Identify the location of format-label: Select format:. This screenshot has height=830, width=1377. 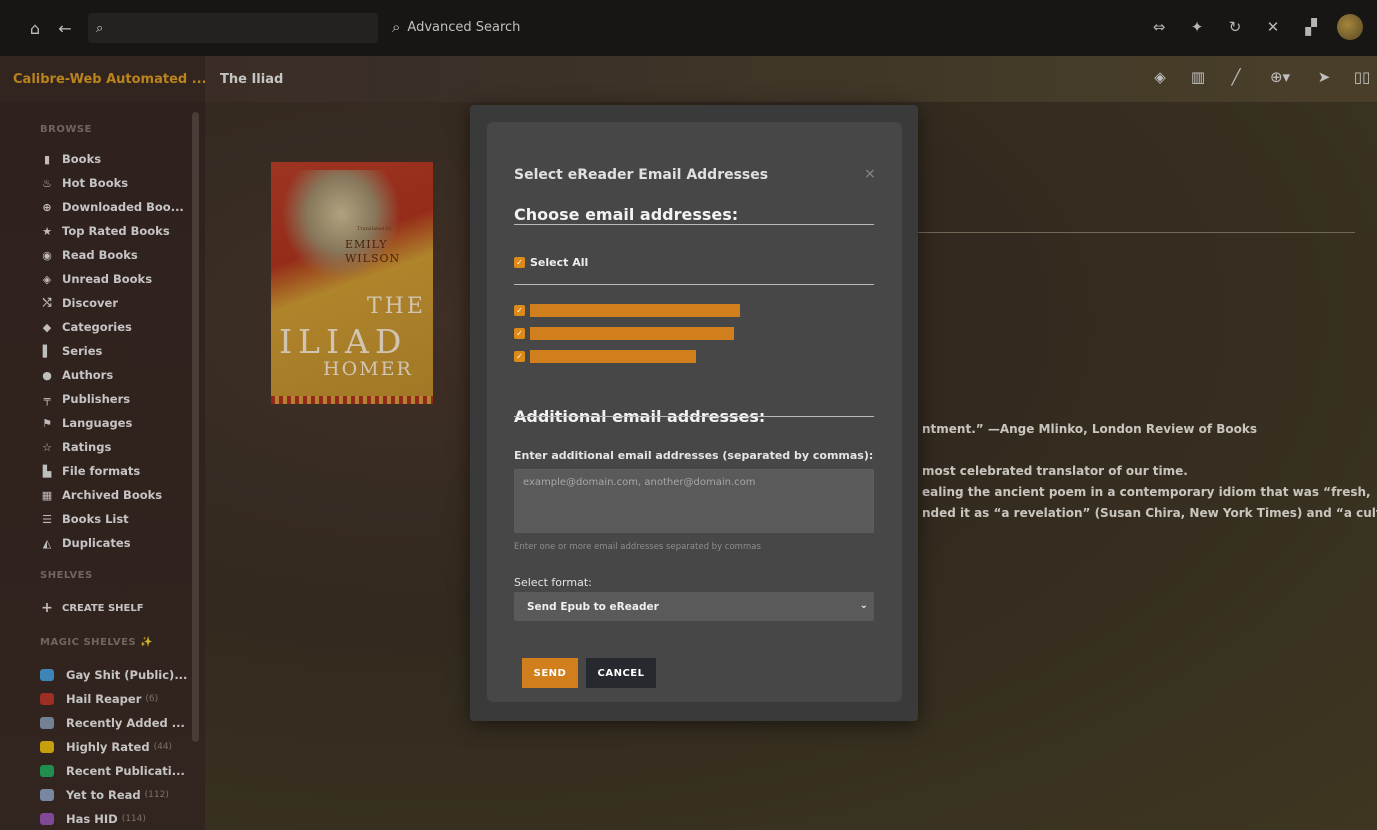
(553, 582).